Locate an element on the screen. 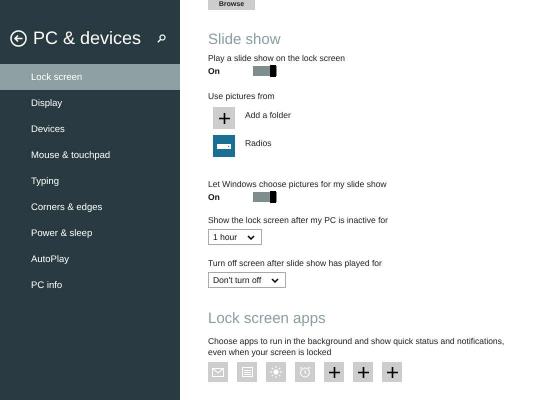 The width and height of the screenshot is (533, 400). setting-label: Use pictures from is located at coordinates (242, 96).